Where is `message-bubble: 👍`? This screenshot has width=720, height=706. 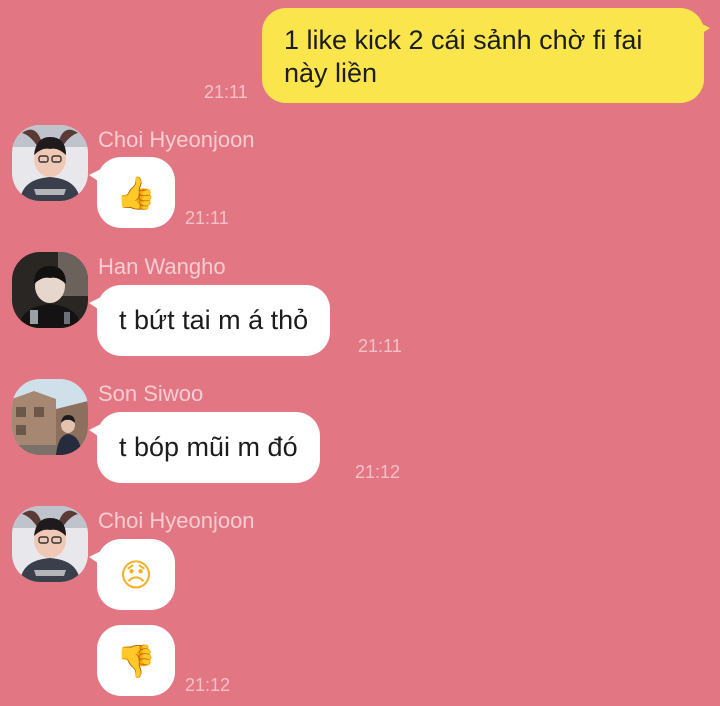 message-bubble: 👍 is located at coordinates (132, 192).